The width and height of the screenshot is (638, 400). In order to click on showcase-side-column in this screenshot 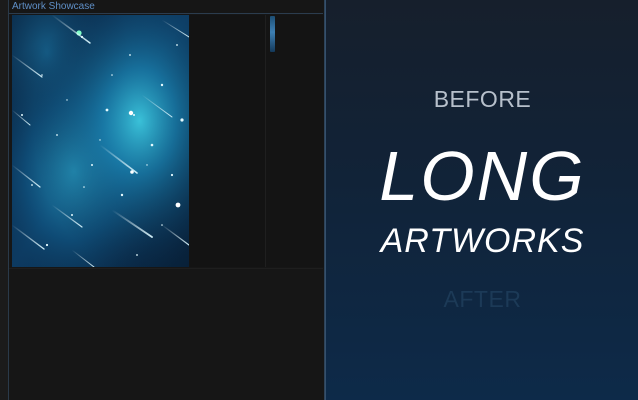, I will do `click(227, 141)`.